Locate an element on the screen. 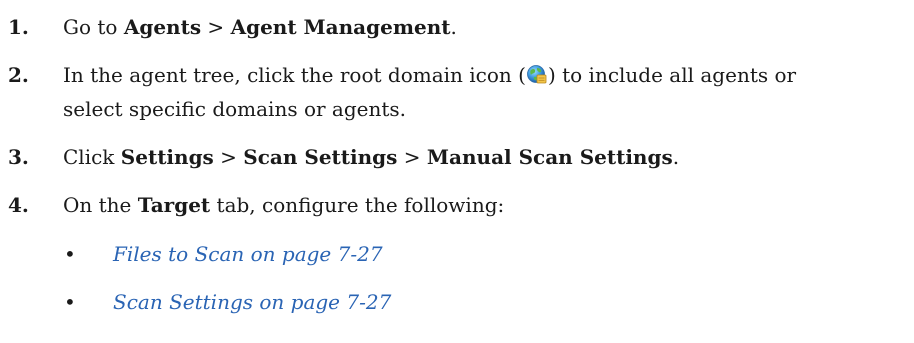  menu-settings-label: Settings is located at coordinates (167, 157).